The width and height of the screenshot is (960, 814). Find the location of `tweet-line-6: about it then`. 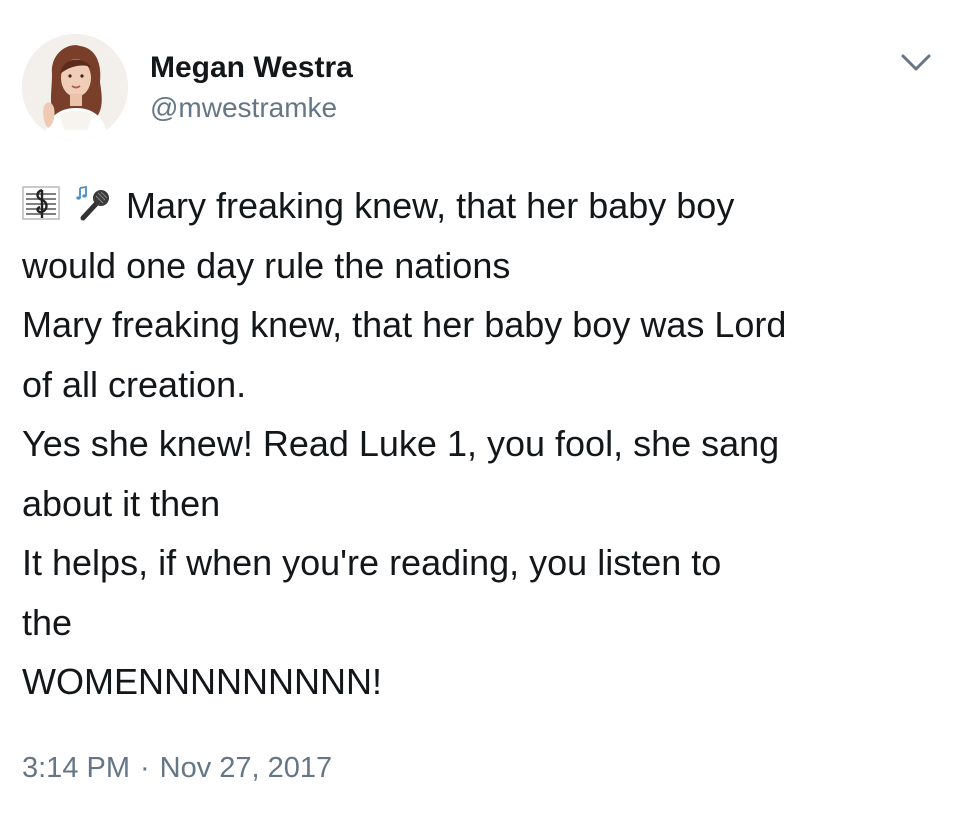

tweet-line-6: about it then is located at coordinates (121, 503).